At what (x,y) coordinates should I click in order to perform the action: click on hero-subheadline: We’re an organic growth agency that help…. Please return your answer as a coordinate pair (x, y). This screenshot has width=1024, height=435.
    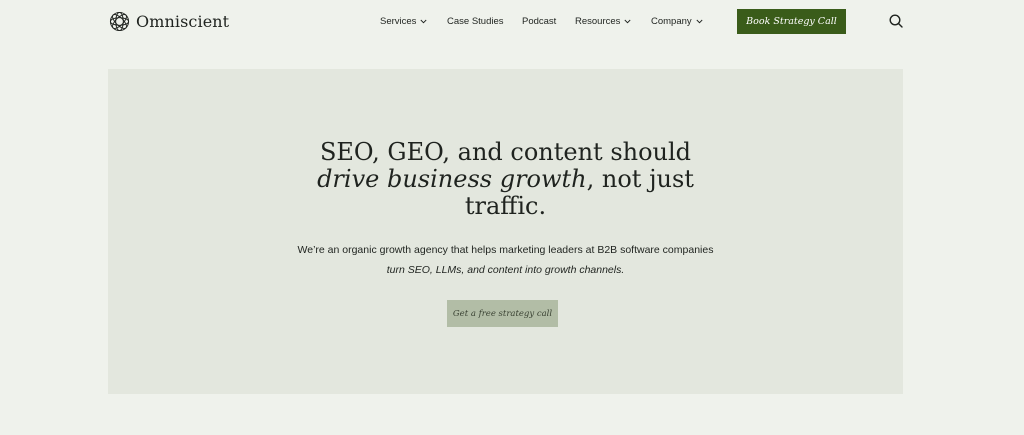
    Looking at the image, I should click on (505, 260).